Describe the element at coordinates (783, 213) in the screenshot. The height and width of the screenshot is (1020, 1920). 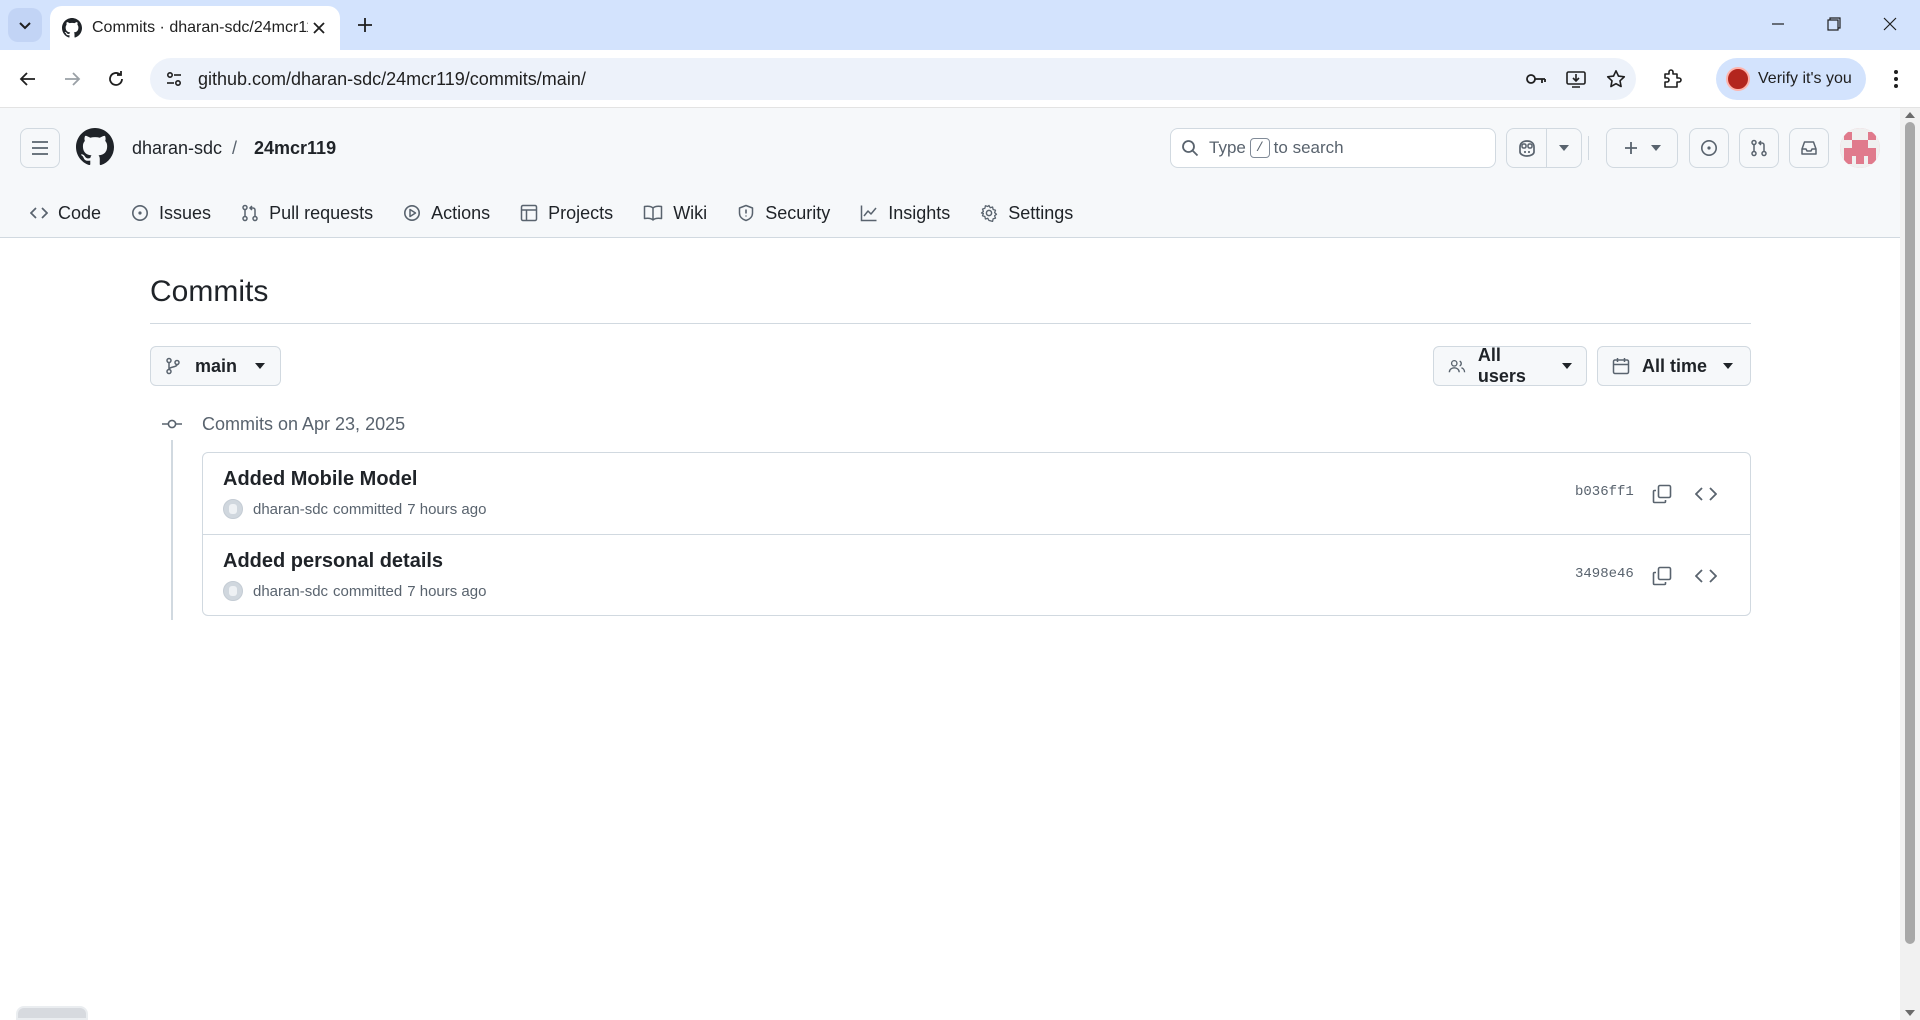
I see `tab-security: Security` at that location.